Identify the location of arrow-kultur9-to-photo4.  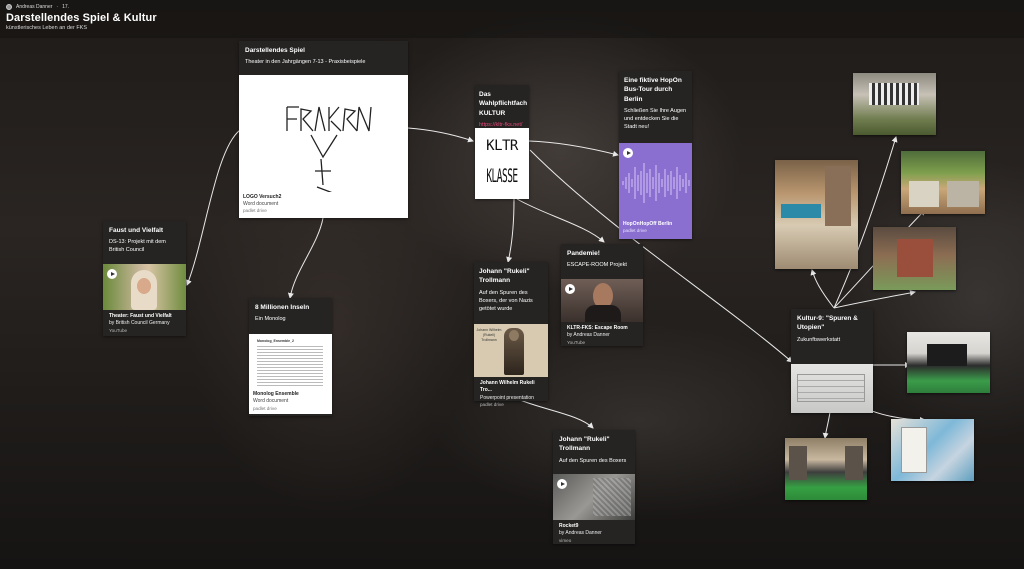
(874, 299).